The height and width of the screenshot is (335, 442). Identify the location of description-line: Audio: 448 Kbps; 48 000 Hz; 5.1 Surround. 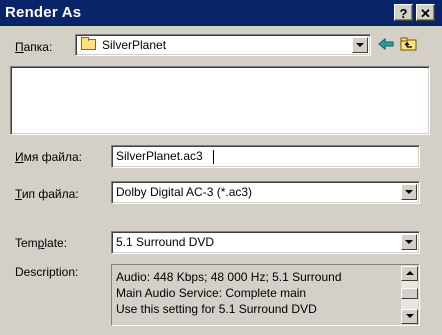
(229, 277).